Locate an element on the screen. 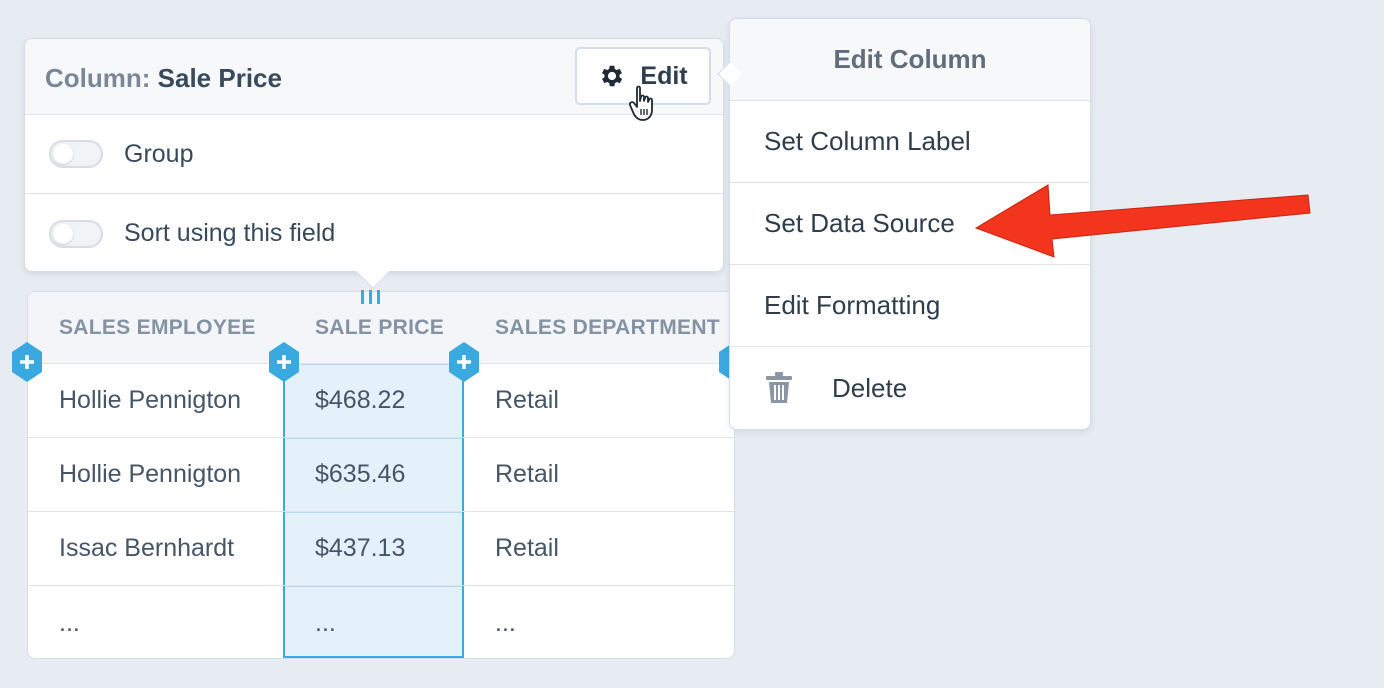  group-toggle is located at coordinates (76, 154).